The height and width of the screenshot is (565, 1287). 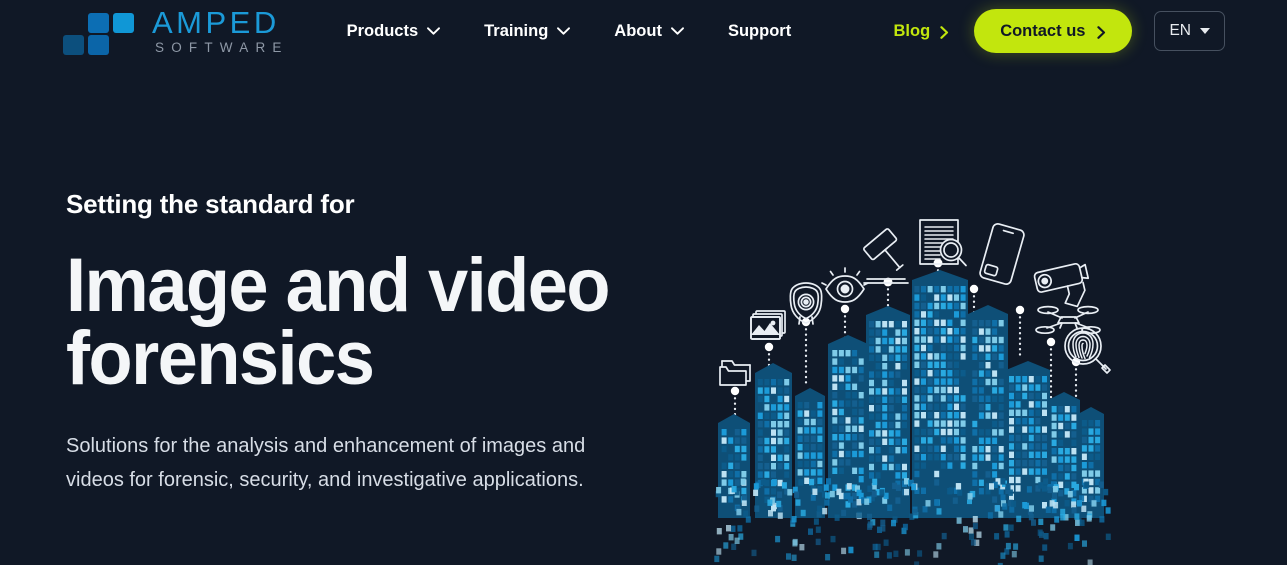 What do you see at coordinates (338, 285) in the screenshot?
I see `hero-headline-line1: Image and video` at bounding box center [338, 285].